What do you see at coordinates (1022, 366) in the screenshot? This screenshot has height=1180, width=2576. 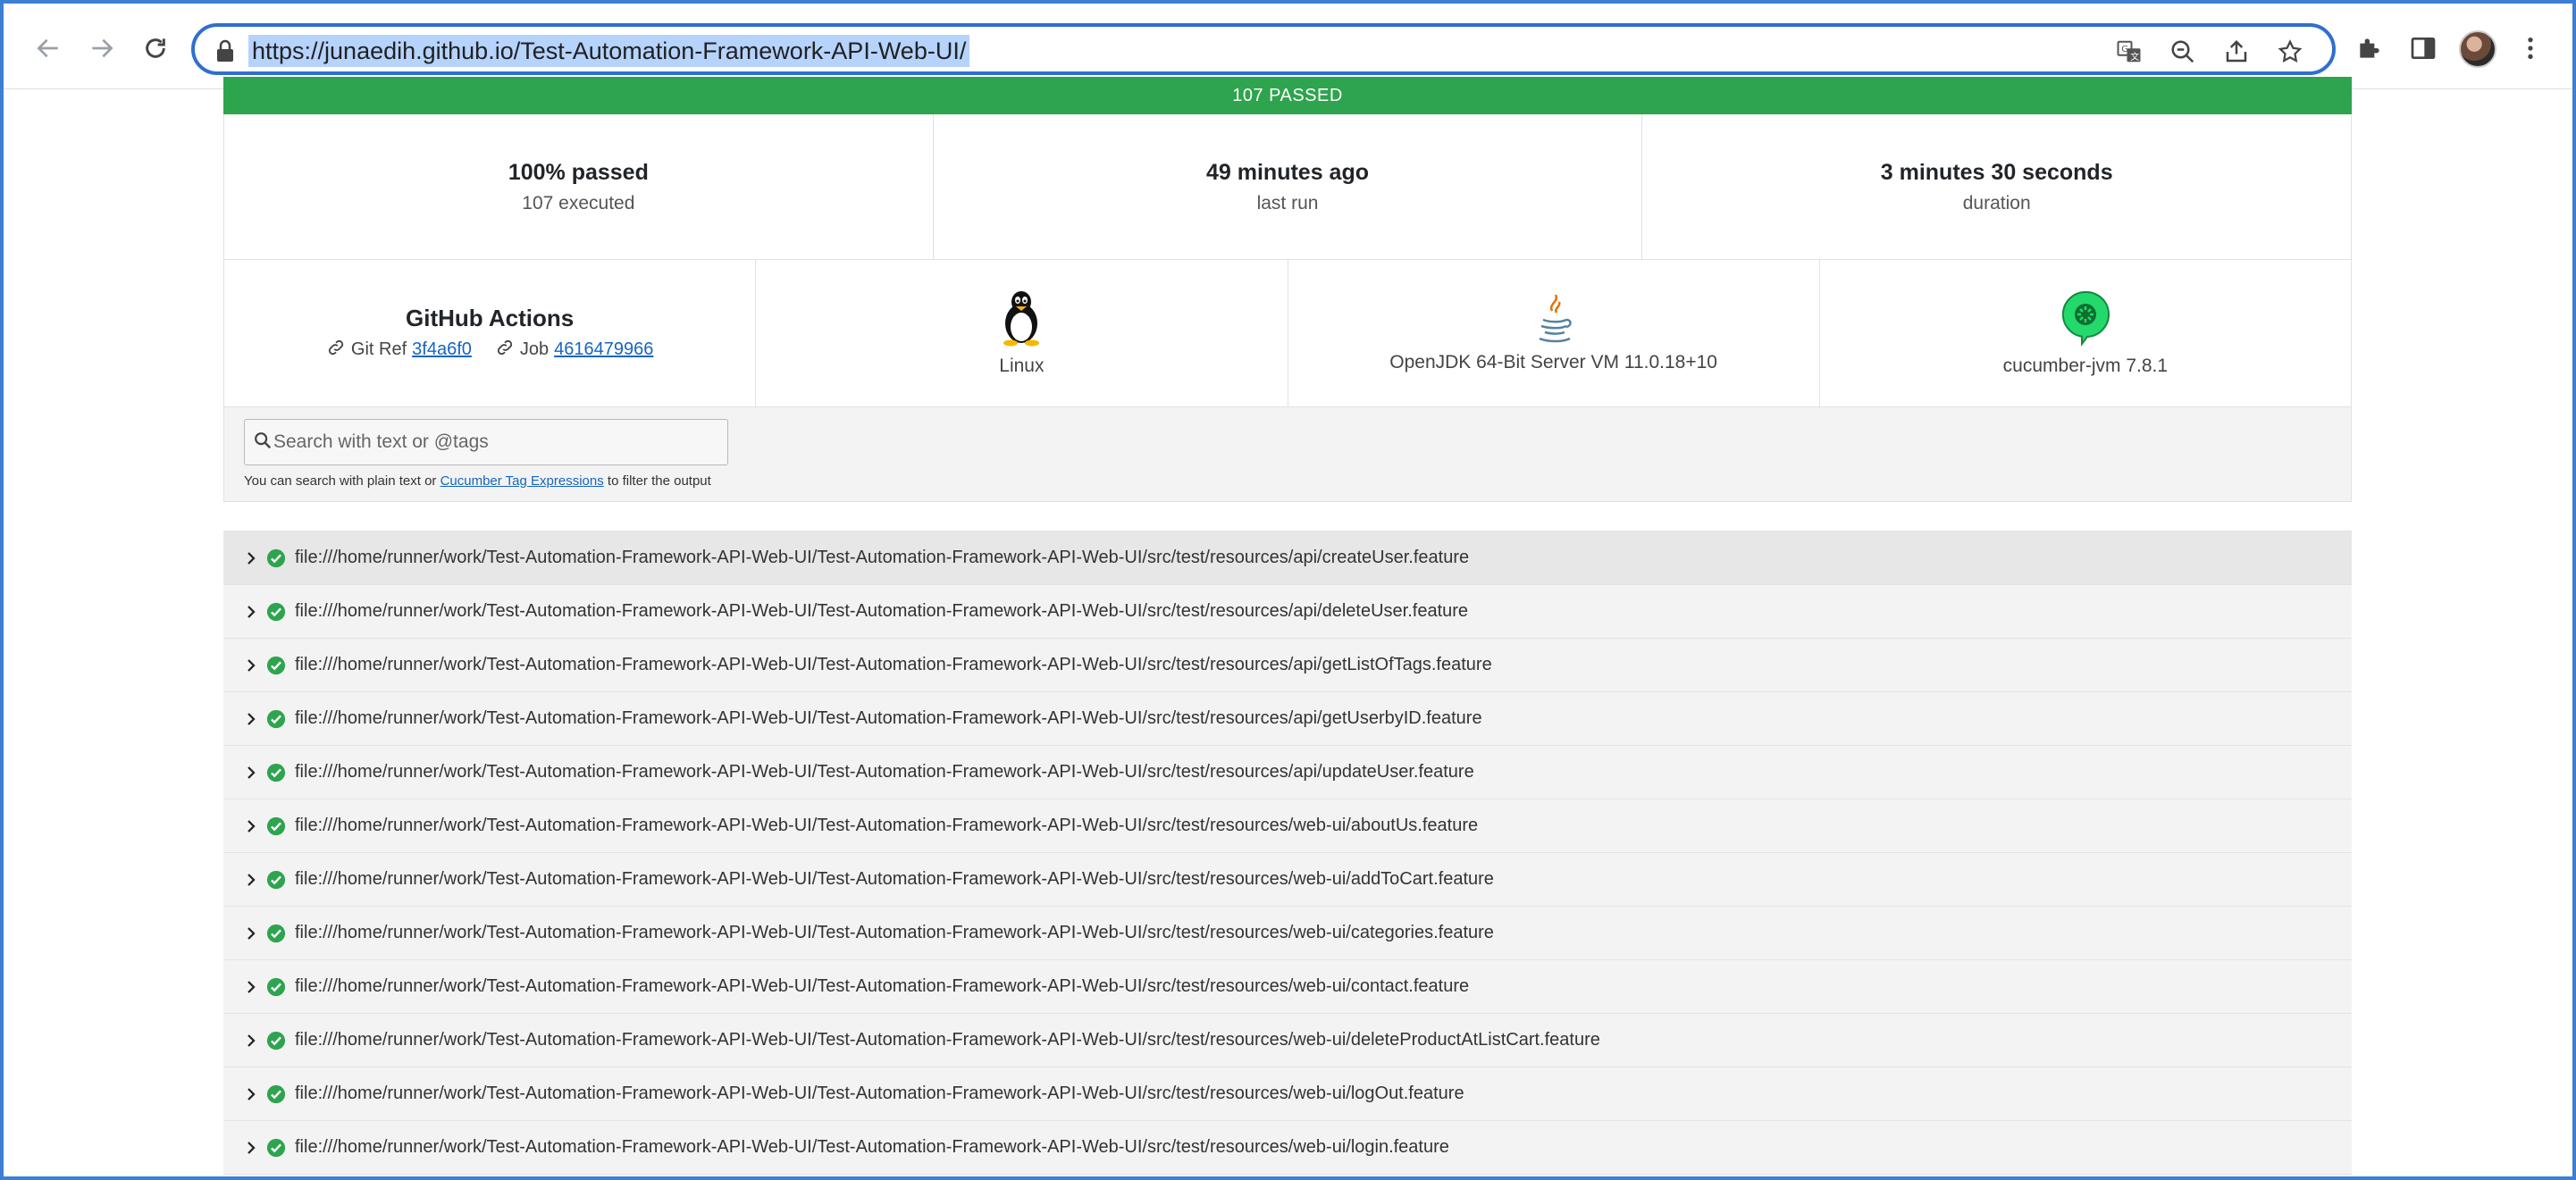 I see `os-name: Linux` at bounding box center [1022, 366].